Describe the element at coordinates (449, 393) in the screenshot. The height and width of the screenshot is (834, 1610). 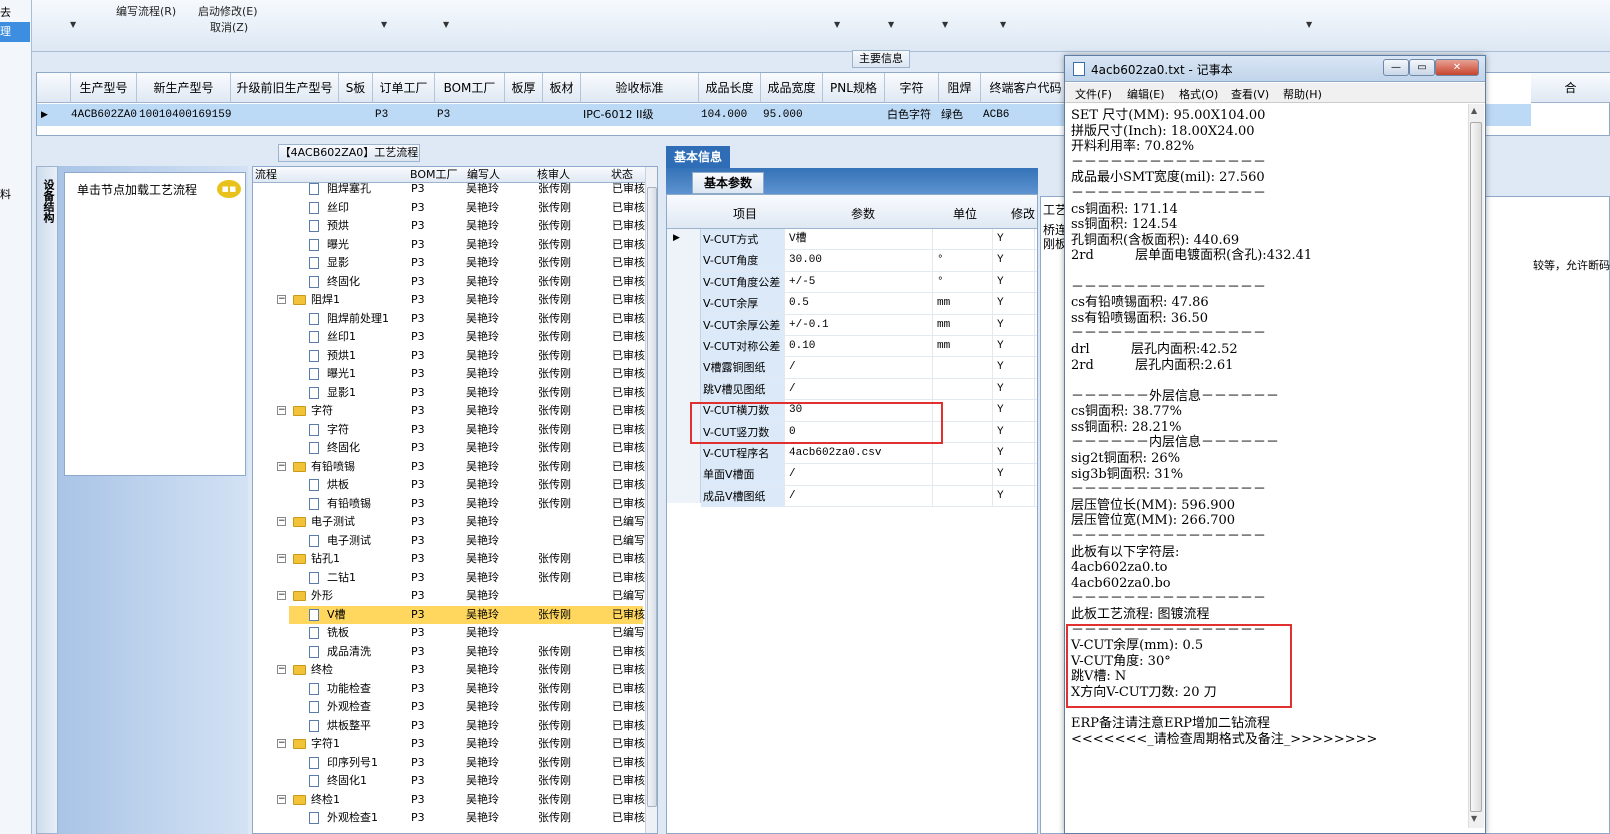
I see `tree-row: 显影1 P3 吴艳玲 张传刚 已审核` at that location.